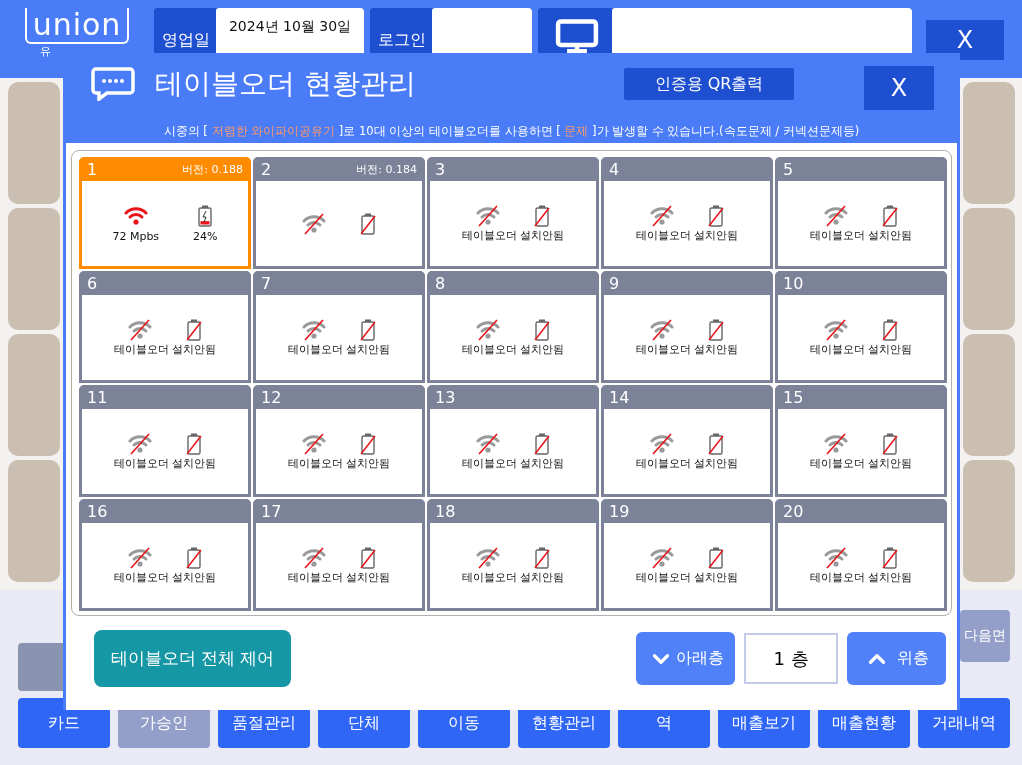 This screenshot has width=1022, height=765. Describe the element at coordinates (687, 555) in the screenshot. I see `table-status-card: 19 테이블오더 설치안됨` at that location.